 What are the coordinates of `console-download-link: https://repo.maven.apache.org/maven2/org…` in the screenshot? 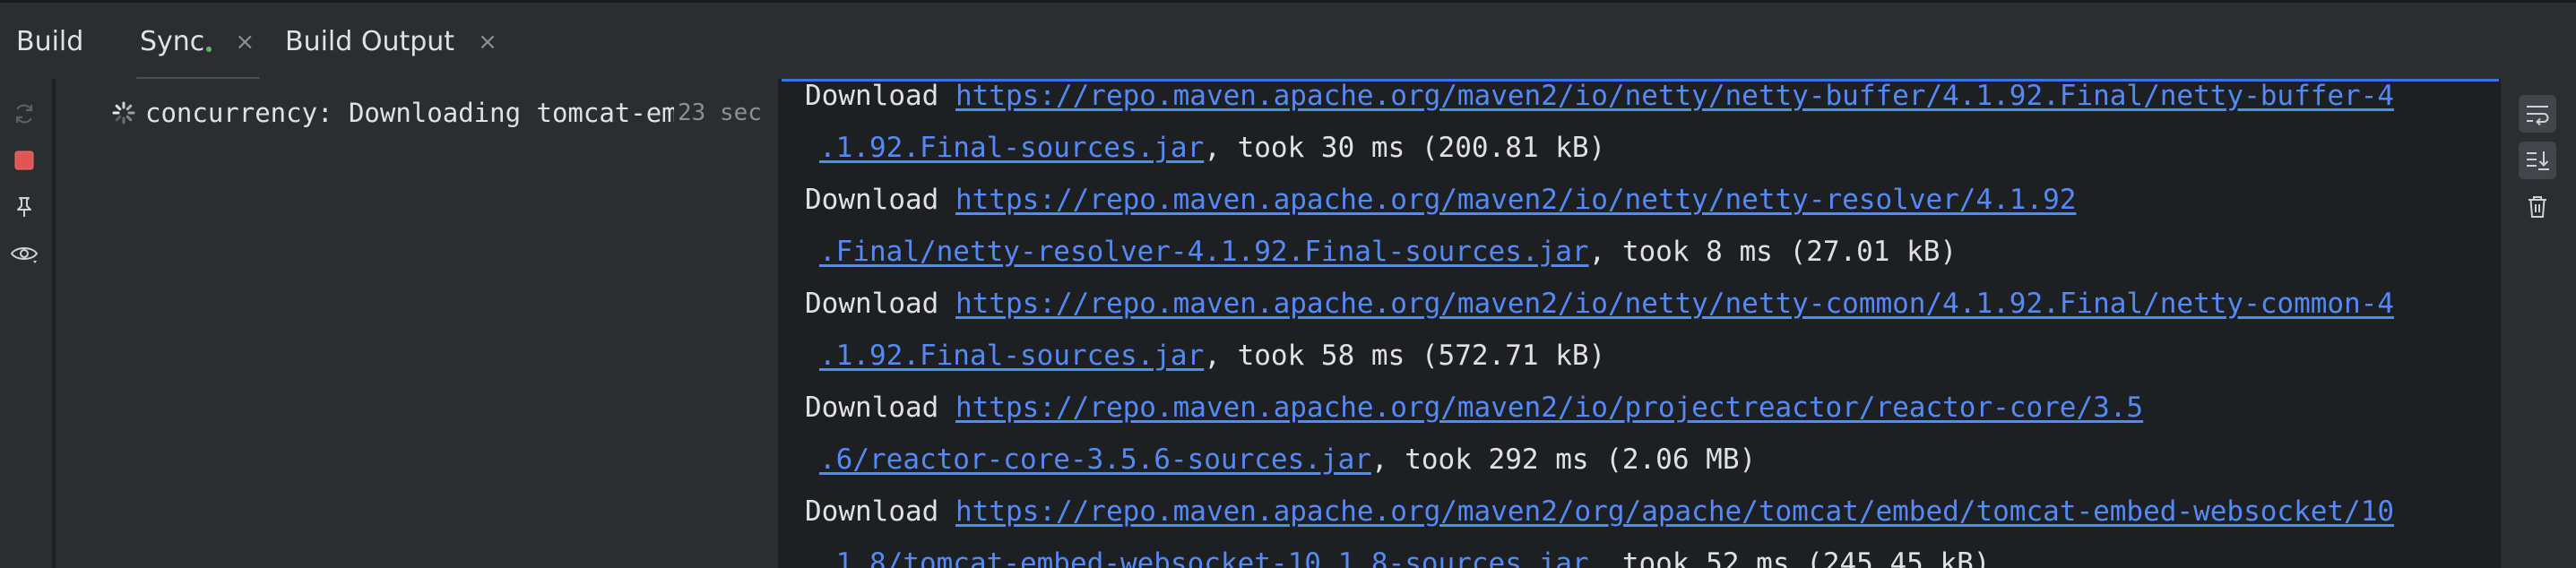 It's located at (1674, 511).